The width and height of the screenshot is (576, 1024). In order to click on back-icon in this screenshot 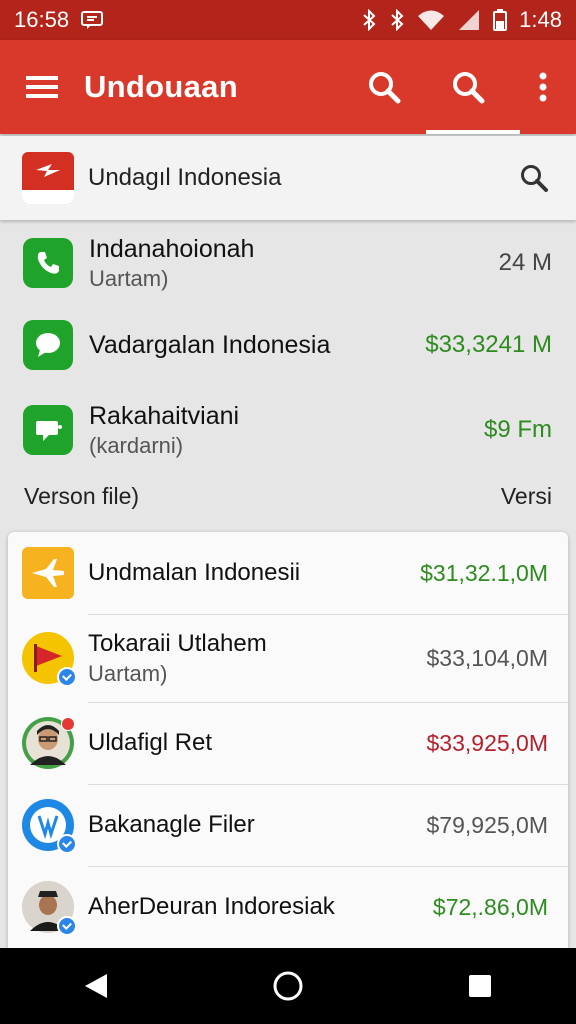, I will do `click(96, 986)`.